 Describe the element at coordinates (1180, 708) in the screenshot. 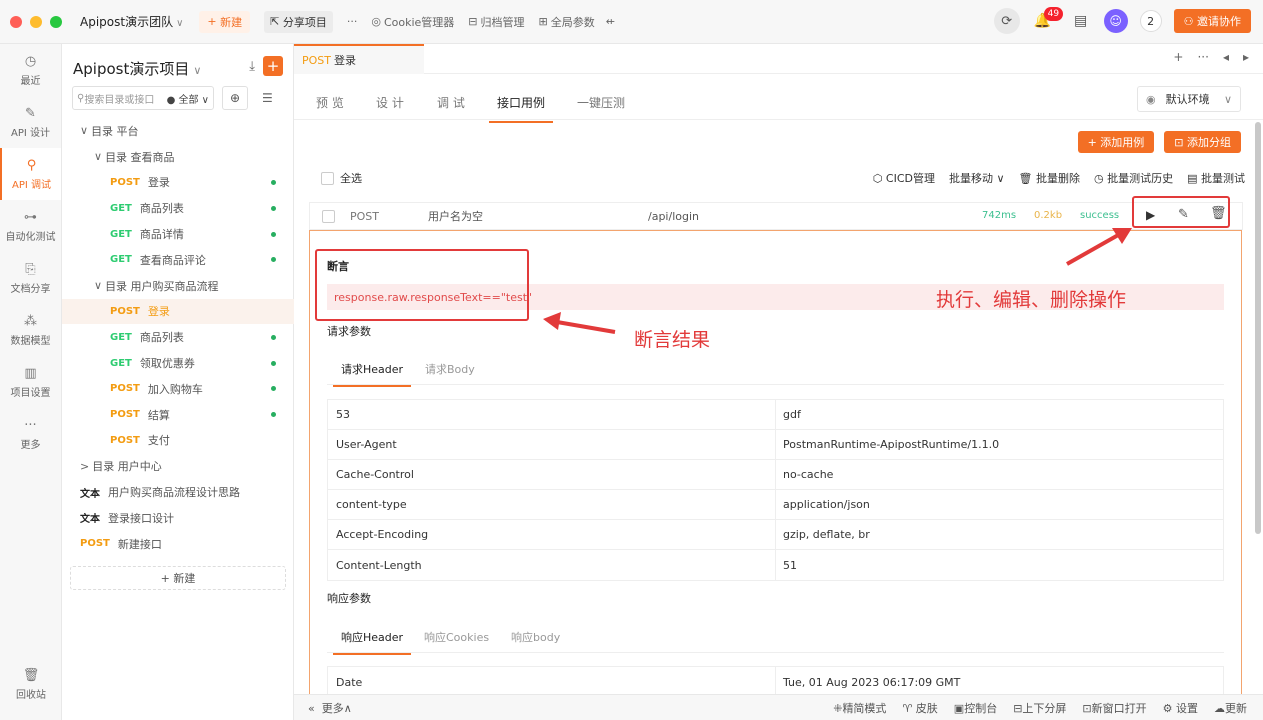

I see `settings-button: ⚙ 设置` at that location.